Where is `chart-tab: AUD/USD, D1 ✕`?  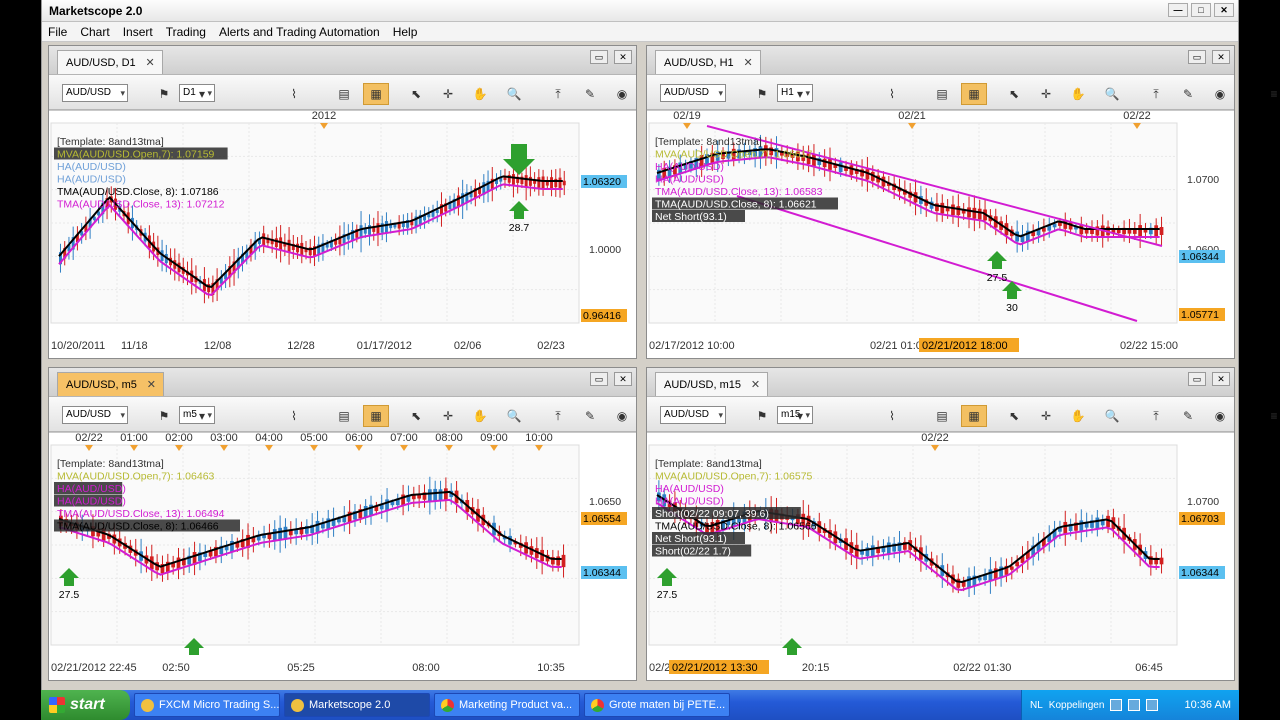 chart-tab: AUD/USD, D1 ✕ is located at coordinates (110, 62).